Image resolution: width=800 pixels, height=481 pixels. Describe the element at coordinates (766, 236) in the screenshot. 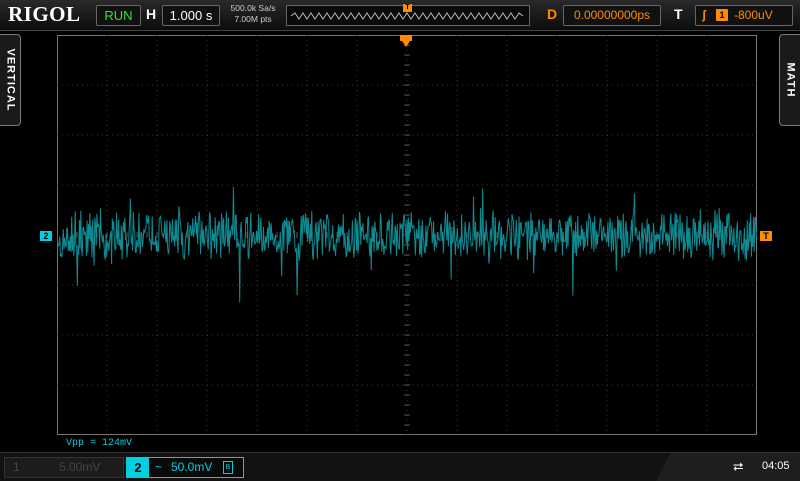

I see `trigger-level-marker: T` at that location.